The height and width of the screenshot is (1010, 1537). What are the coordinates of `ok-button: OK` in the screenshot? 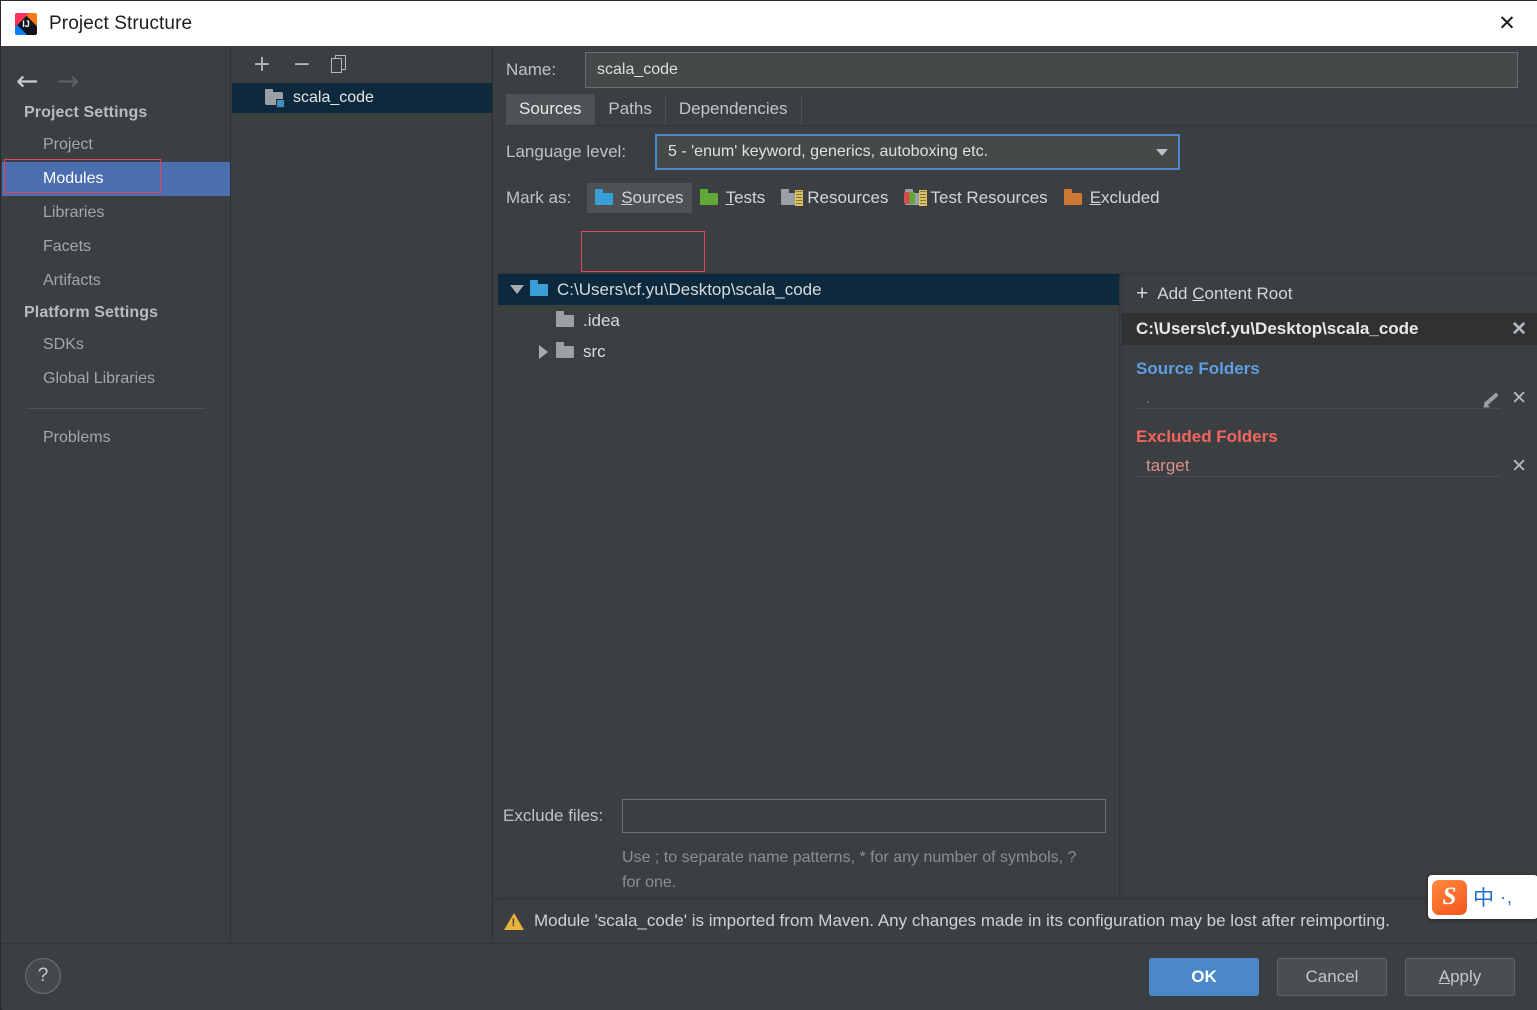 It's located at (1204, 977).